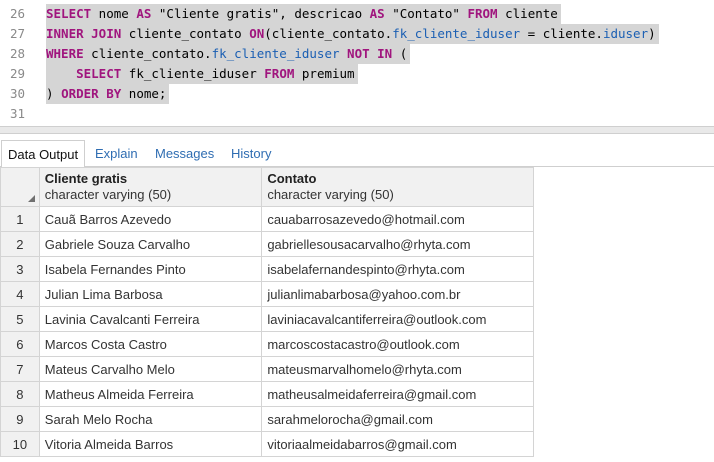 This screenshot has width=714, height=462. I want to click on tab-explain: Explain, so click(116, 153).